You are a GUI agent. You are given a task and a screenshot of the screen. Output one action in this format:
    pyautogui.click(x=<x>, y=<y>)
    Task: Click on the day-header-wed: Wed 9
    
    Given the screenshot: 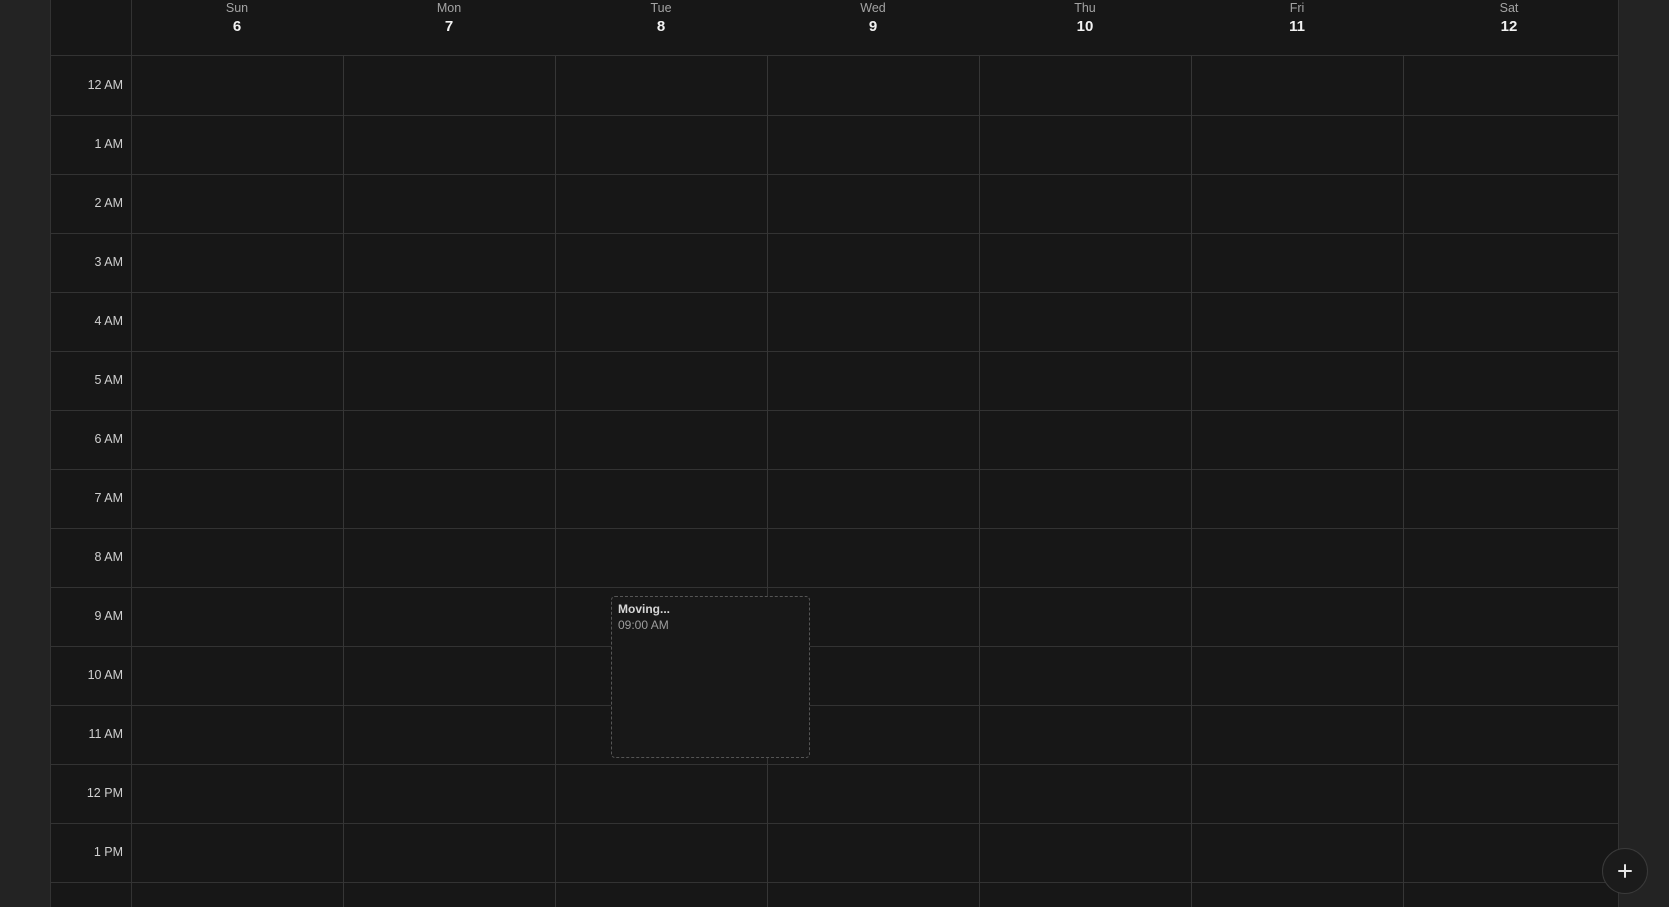 What is the action you would take?
    pyautogui.click(x=873, y=27)
    